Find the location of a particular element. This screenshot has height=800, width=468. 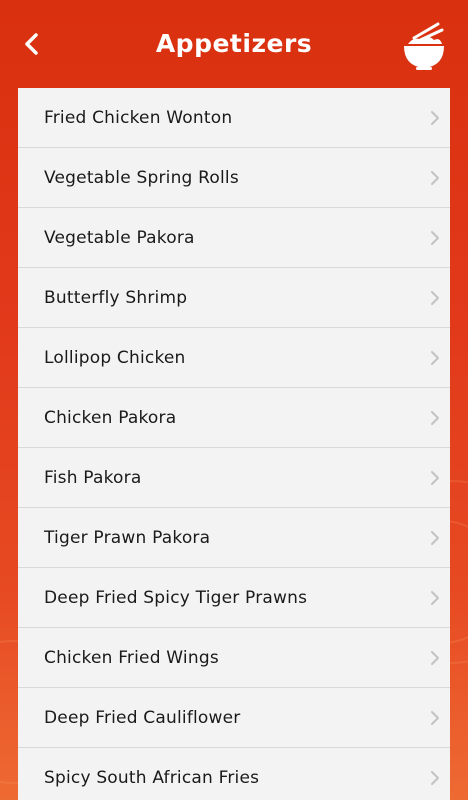

list-item: Spicy South African Fries is located at coordinates (234, 774).